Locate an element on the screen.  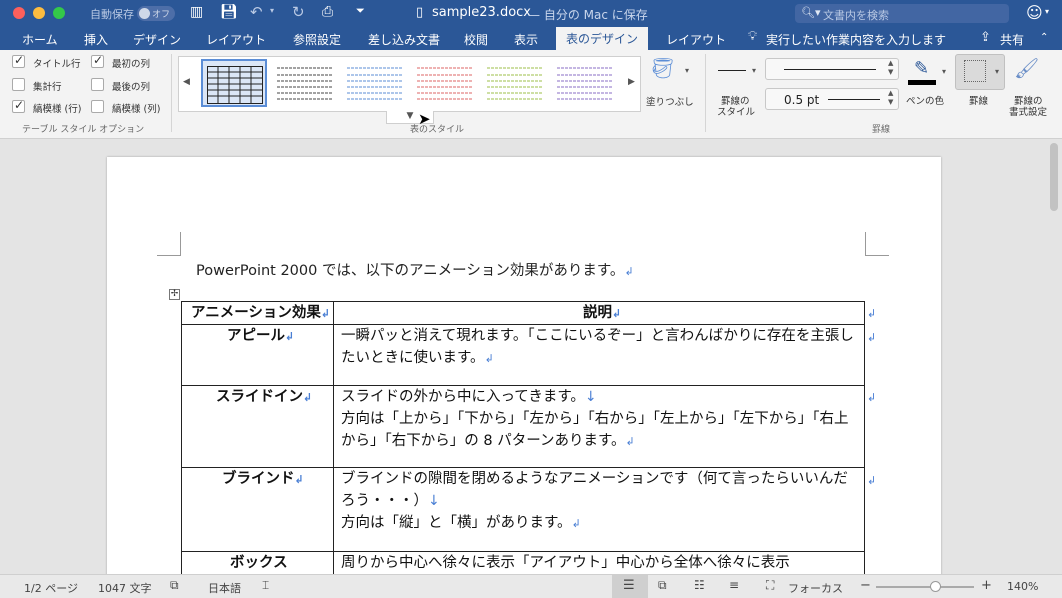
share-icon: ⇪ is located at coordinates (985, 37).